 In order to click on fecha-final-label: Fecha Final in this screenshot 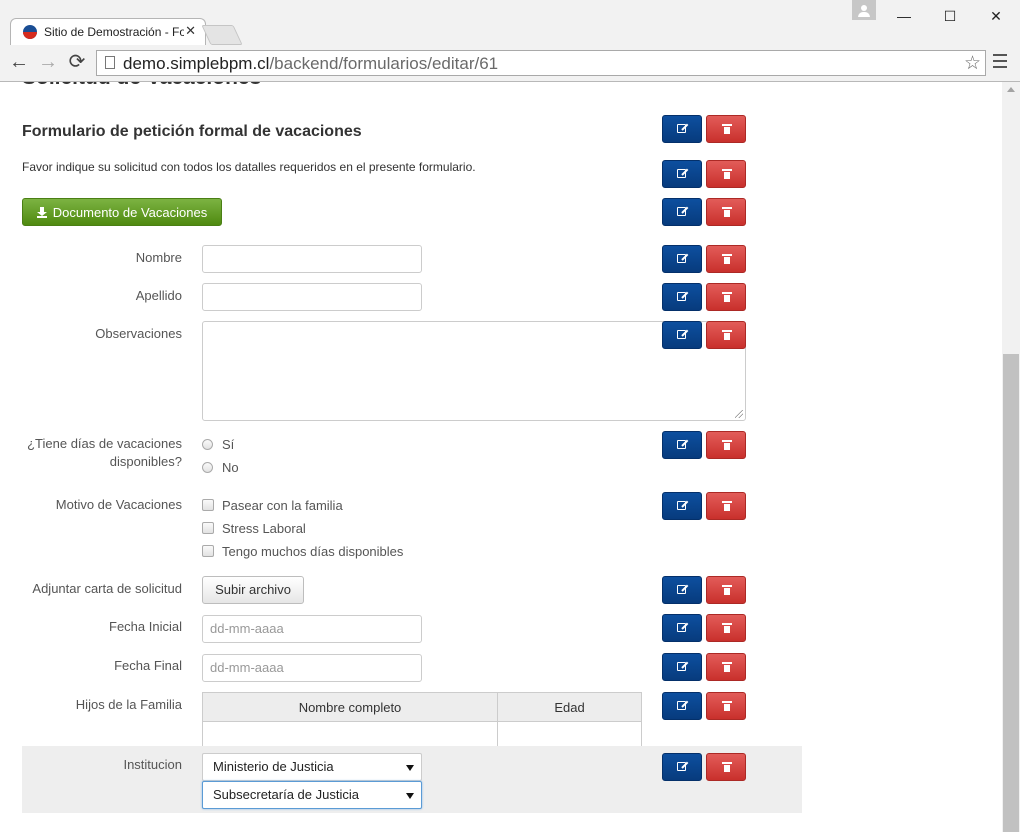, I will do `click(148, 665)`.